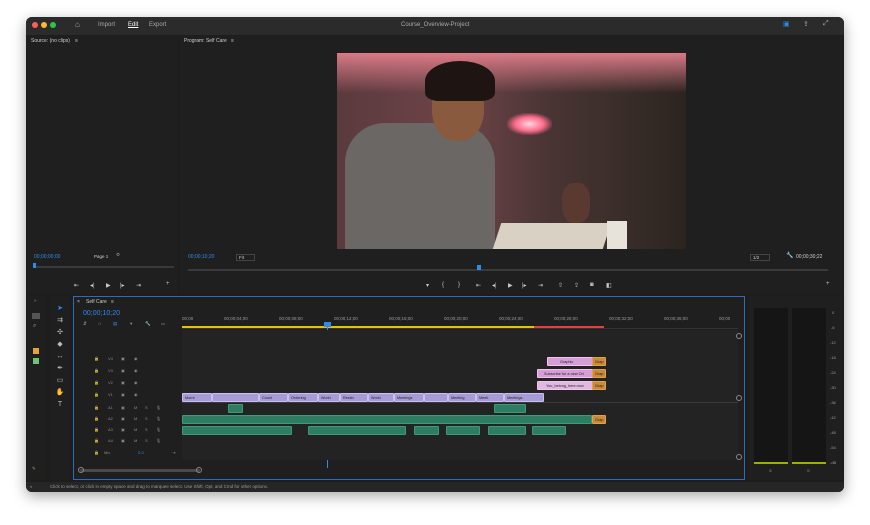 The height and width of the screenshot is (525, 870). Describe the element at coordinates (760, 257) in the screenshot. I see `resolution-select: 1/2` at that location.